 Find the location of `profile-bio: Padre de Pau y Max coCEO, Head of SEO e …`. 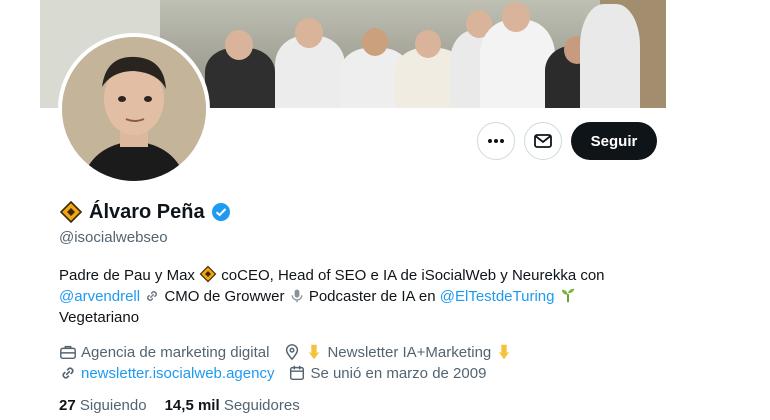

profile-bio: Padre de Pau y Max coCEO, Head of SEO e … is located at coordinates (359, 296).